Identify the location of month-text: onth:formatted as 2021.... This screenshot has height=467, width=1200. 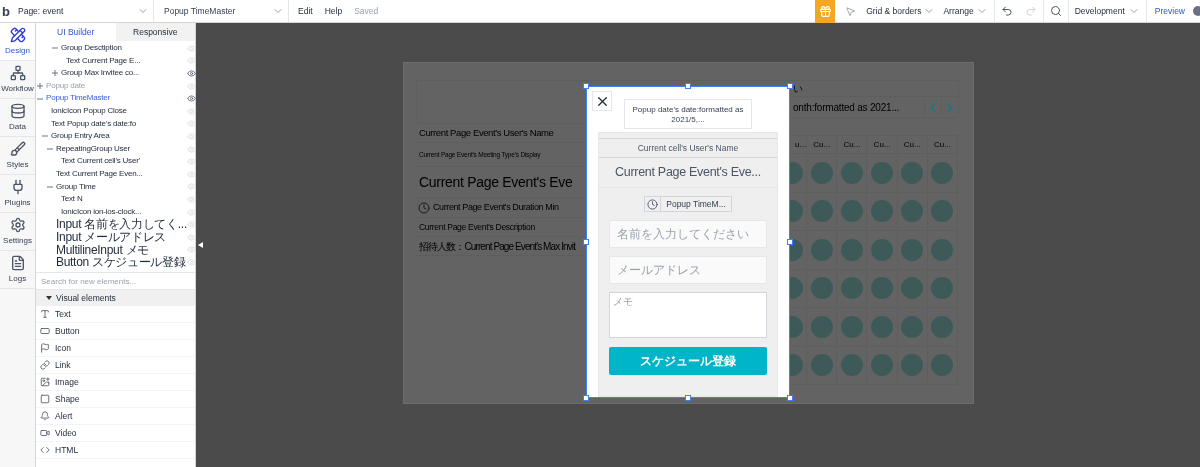
(847, 107).